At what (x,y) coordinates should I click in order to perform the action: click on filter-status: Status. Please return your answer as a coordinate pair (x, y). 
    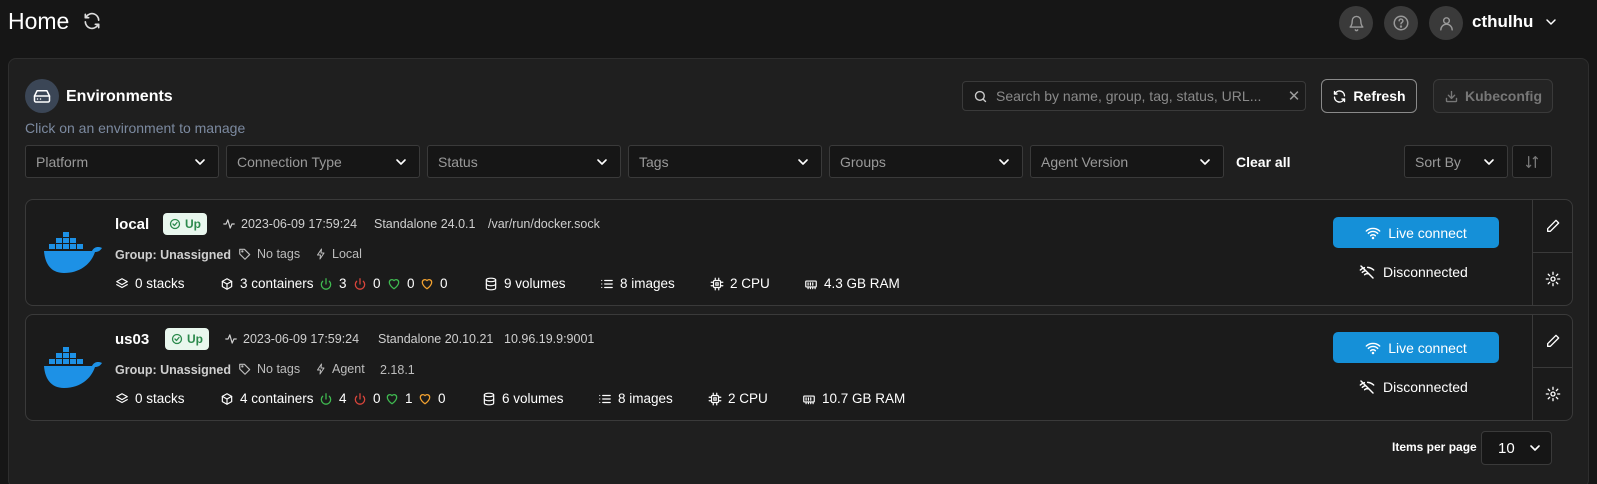
    Looking at the image, I should click on (524, 161).